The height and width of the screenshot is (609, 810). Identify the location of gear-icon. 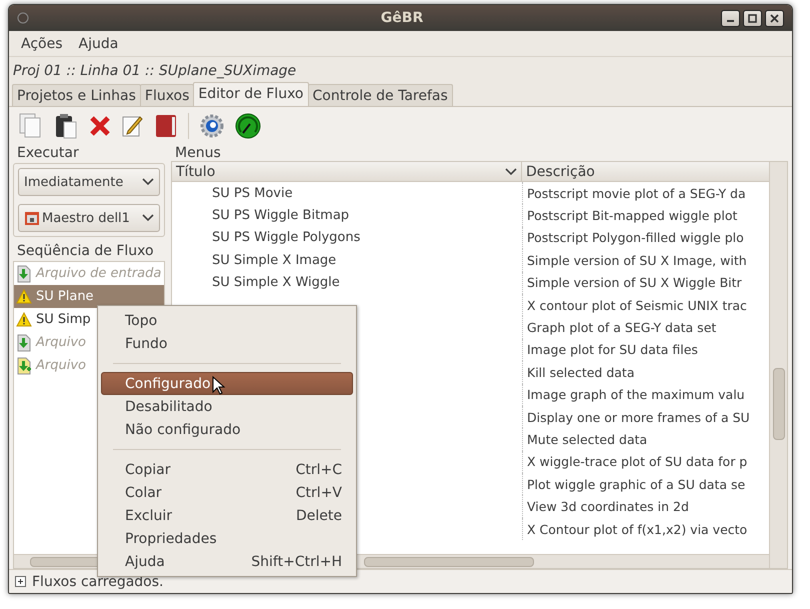
(212, 126).